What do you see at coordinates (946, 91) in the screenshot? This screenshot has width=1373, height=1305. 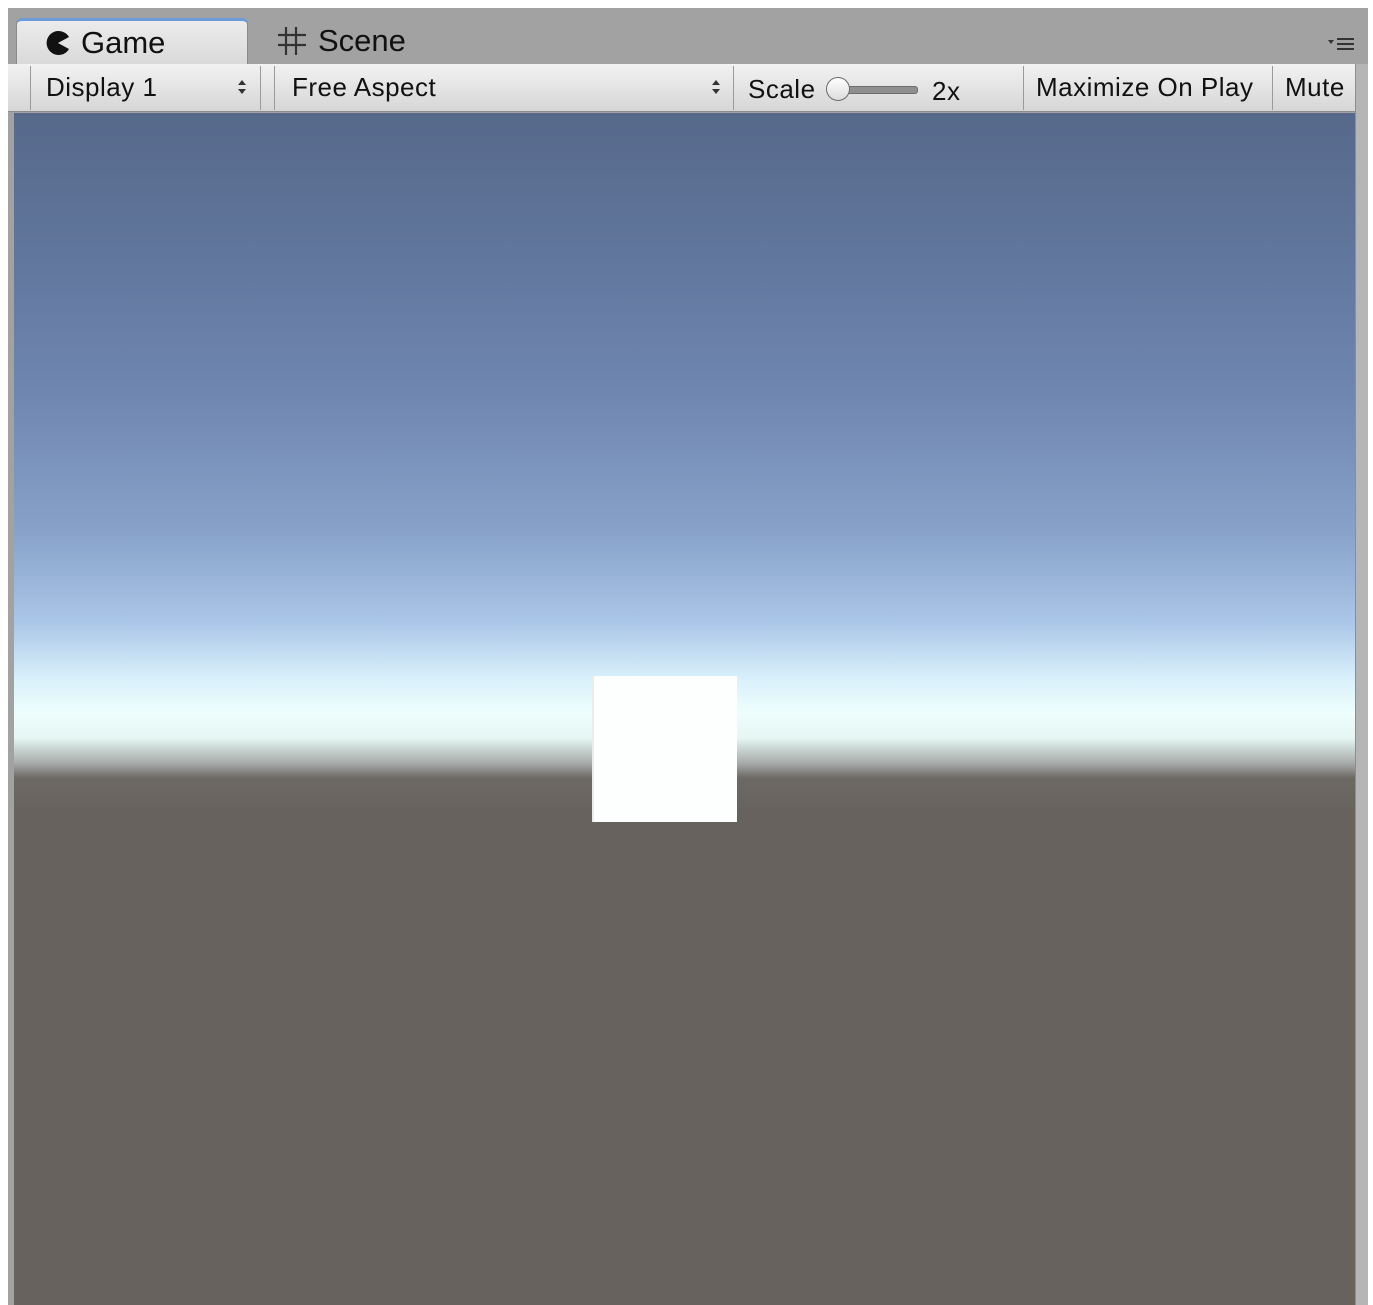 I see `scale-value: 2x` at bounding box center [946, 91].